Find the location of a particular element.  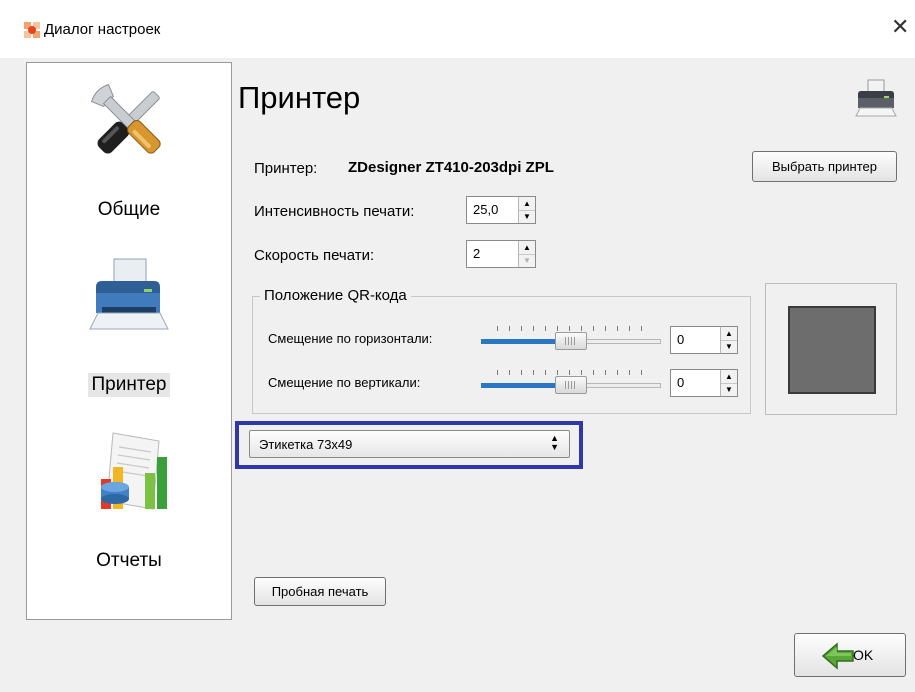

test-print-button: Пробная печать is located at coordinates (320, 591).